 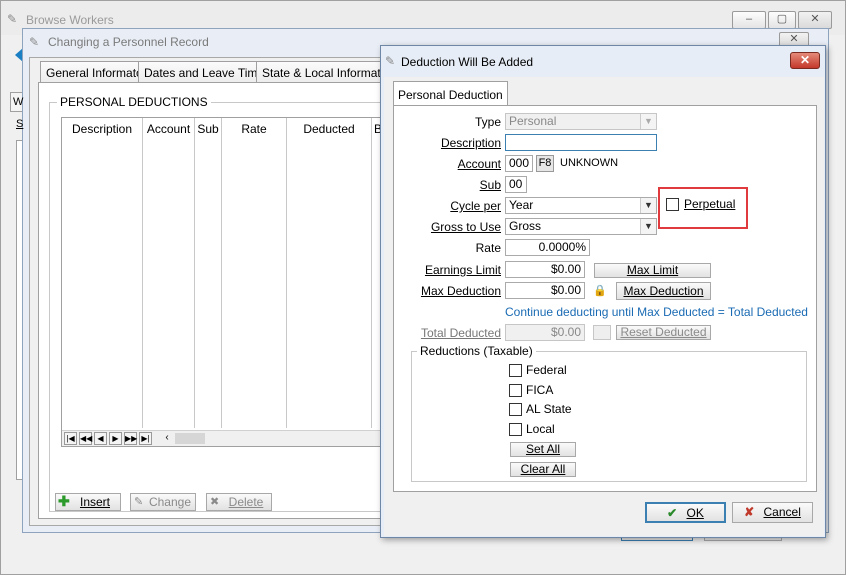 I want to click on insert-label: Insert, so click(x=94, y=502).